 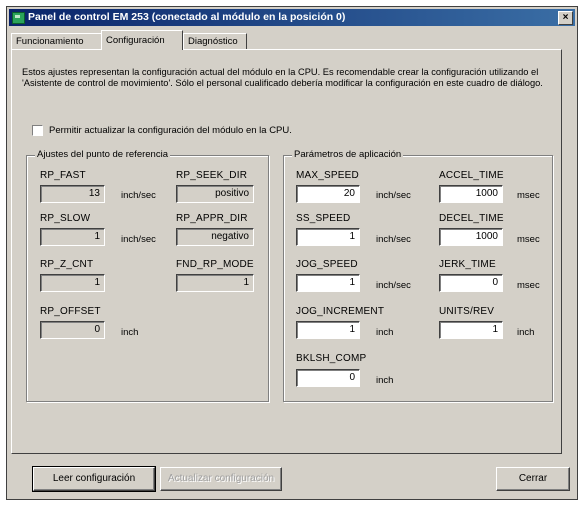 What do you see at coordinates (327, 264) in the screenshot?
I see `jog-speed-label: JOG_SPEED` at bounding box center [327, 264].